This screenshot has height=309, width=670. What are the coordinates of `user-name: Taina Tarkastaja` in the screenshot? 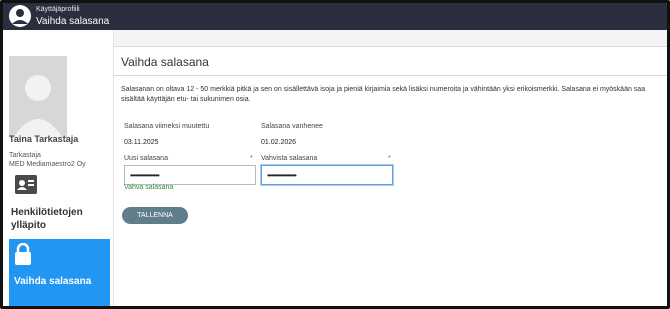 It's located at (44, 139).